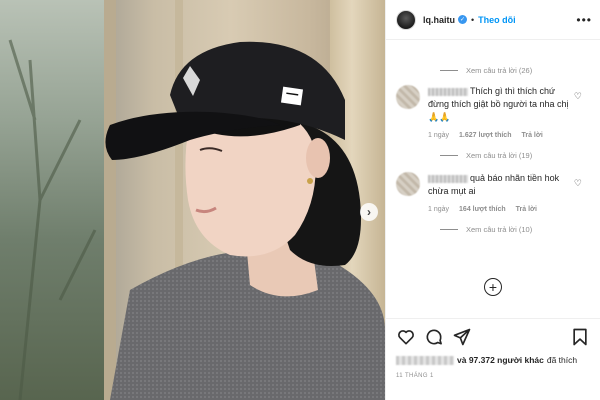 This screenshot has width=600, height=400. I want to click on post-date: 11 THÁNG 1, so click(415, 376).